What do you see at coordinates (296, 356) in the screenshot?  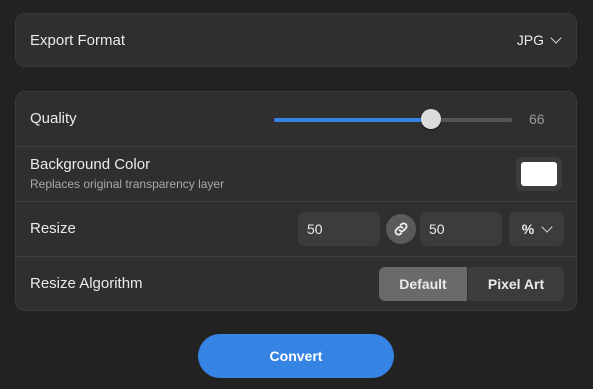 I see `convert-button: Convert` at bounding box center [296, 356].